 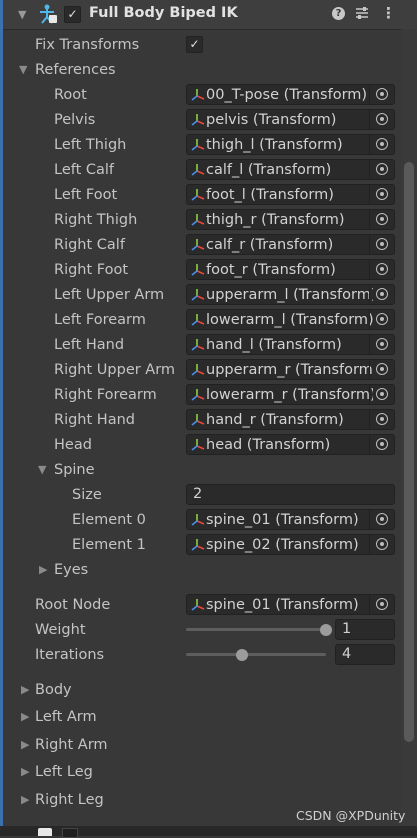 I want to click on spine-size-label: Size, so click(x=87, y=495).